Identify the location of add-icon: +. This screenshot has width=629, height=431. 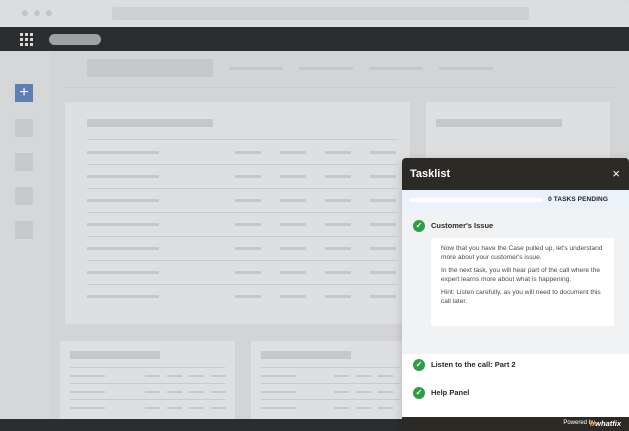
(24, 93).